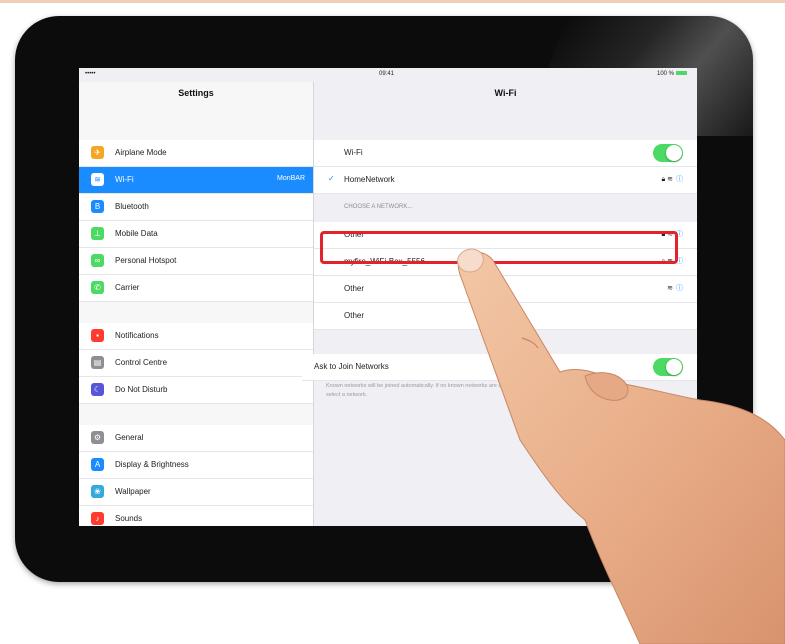  I want to click on settings-item-label: Airplane Mode, so click(141, 152).